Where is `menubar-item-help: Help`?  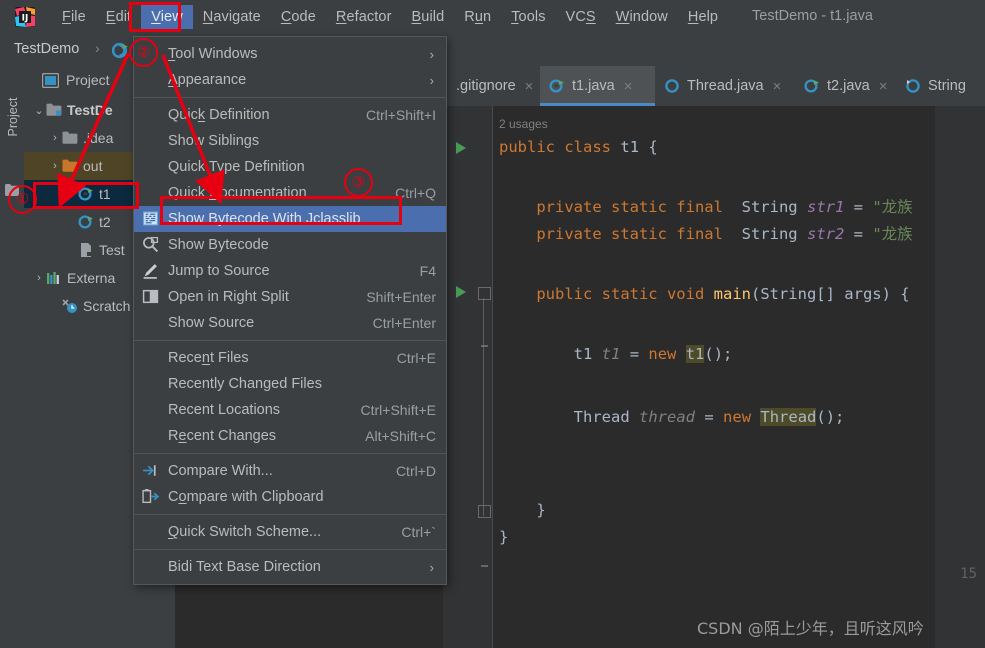
menubar-item-help: Help is located at coordinates (703, 17).